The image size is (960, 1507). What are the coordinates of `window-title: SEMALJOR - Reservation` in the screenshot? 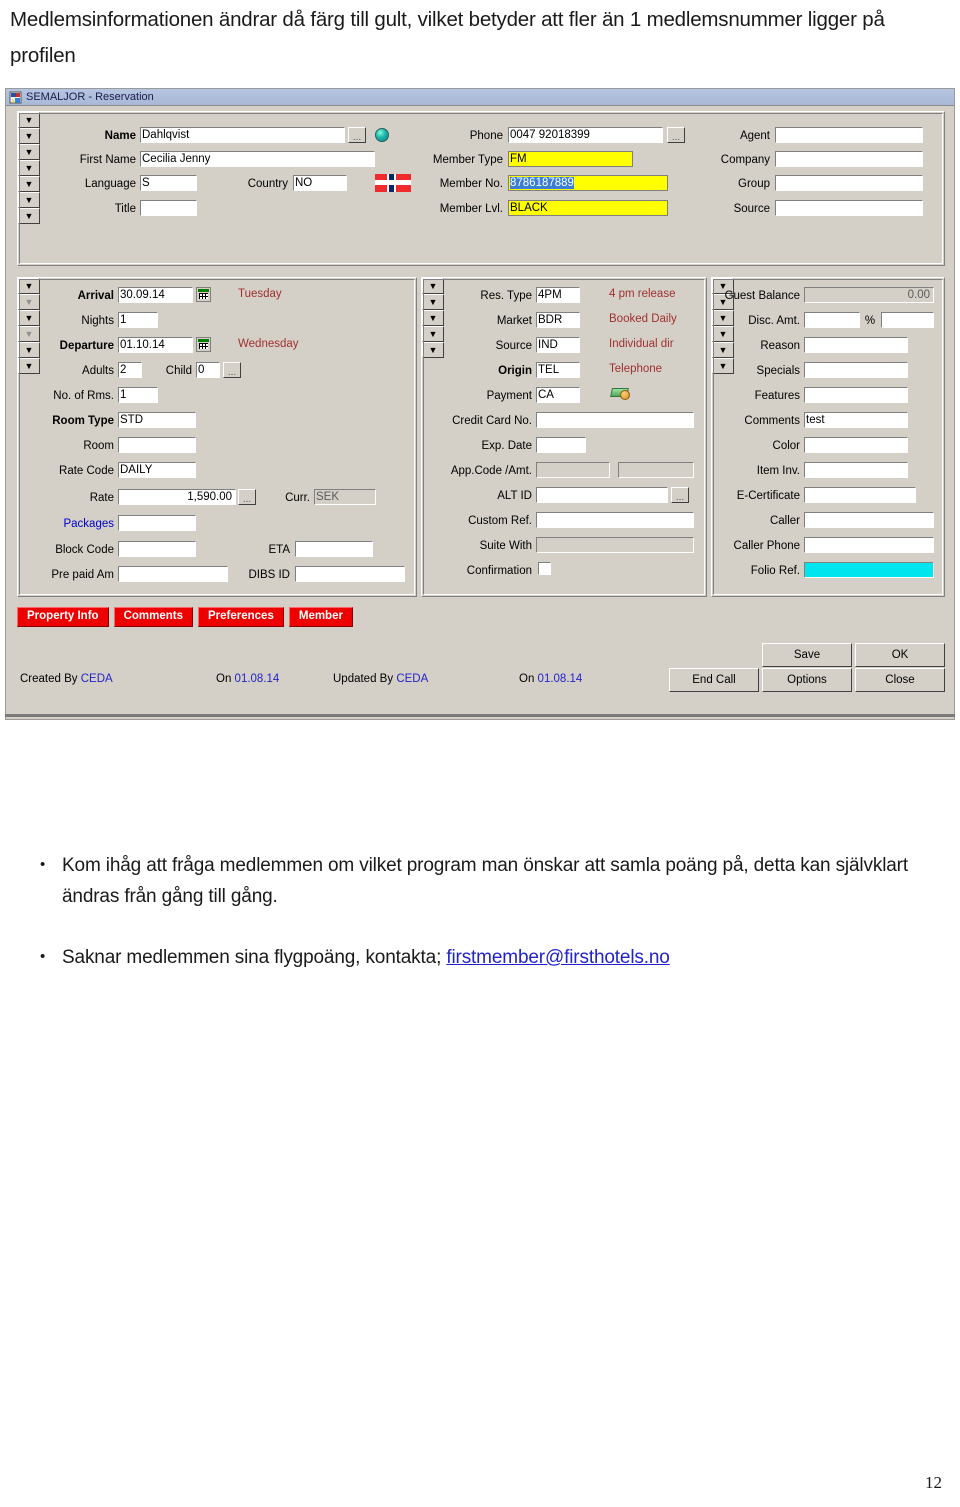 It's located at (90, 97).